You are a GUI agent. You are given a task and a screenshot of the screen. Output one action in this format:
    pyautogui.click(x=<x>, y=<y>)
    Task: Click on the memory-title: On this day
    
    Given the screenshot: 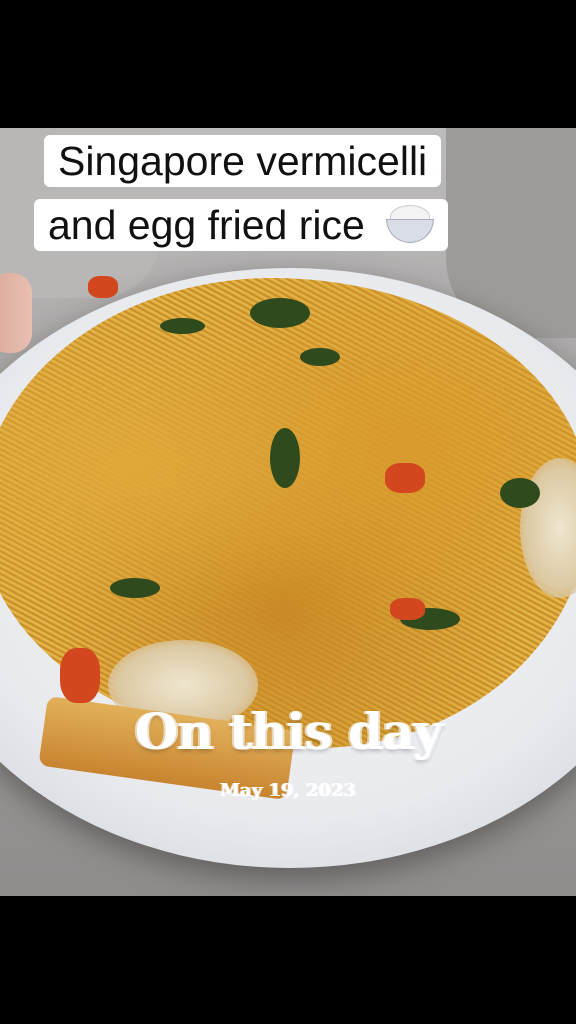 What is the action you would take?
    pyautogui.click(x=288, y=731)
    